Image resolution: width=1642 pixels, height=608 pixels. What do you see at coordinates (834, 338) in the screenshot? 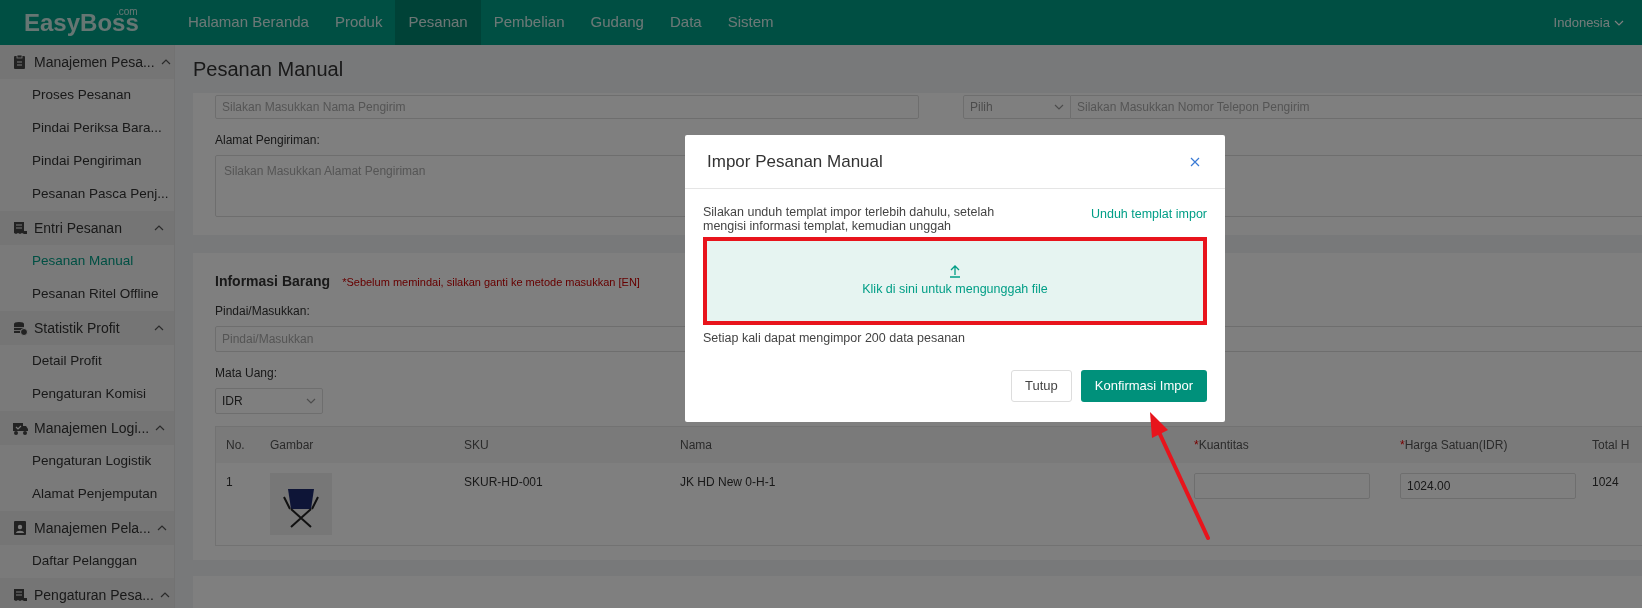
I see `limit-note: Setiap kali dapat mengimpor 200 data pesanan` at bounding box center [834, 338].